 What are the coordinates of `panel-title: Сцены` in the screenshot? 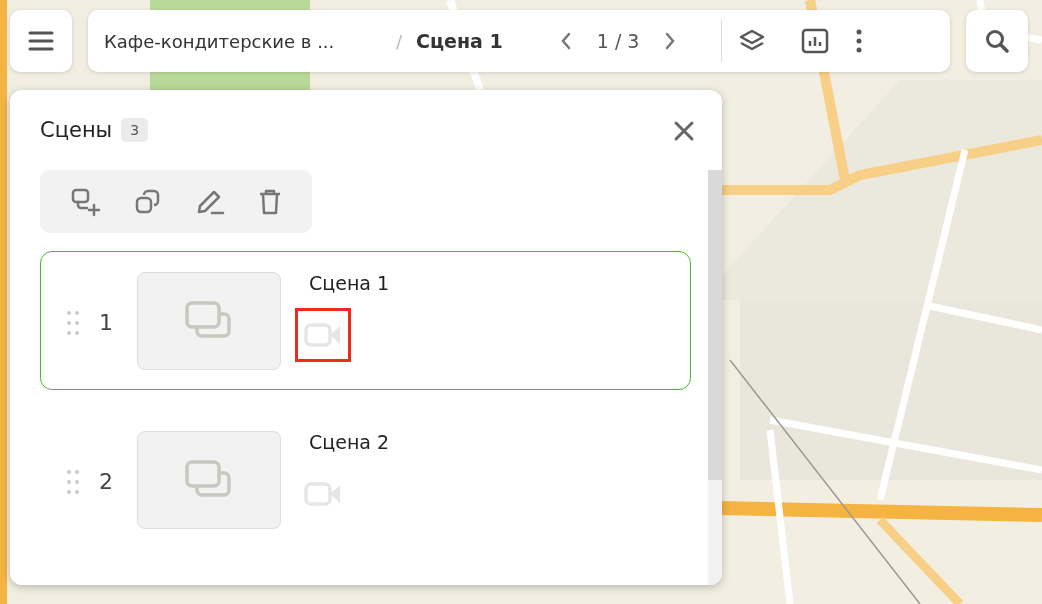 It's located at (76, 130).